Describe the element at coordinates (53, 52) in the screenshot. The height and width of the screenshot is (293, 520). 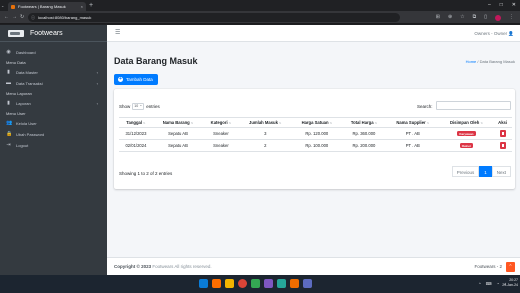
I see `sidebar-item-dashboard: ◉ Dashboard` at that location.